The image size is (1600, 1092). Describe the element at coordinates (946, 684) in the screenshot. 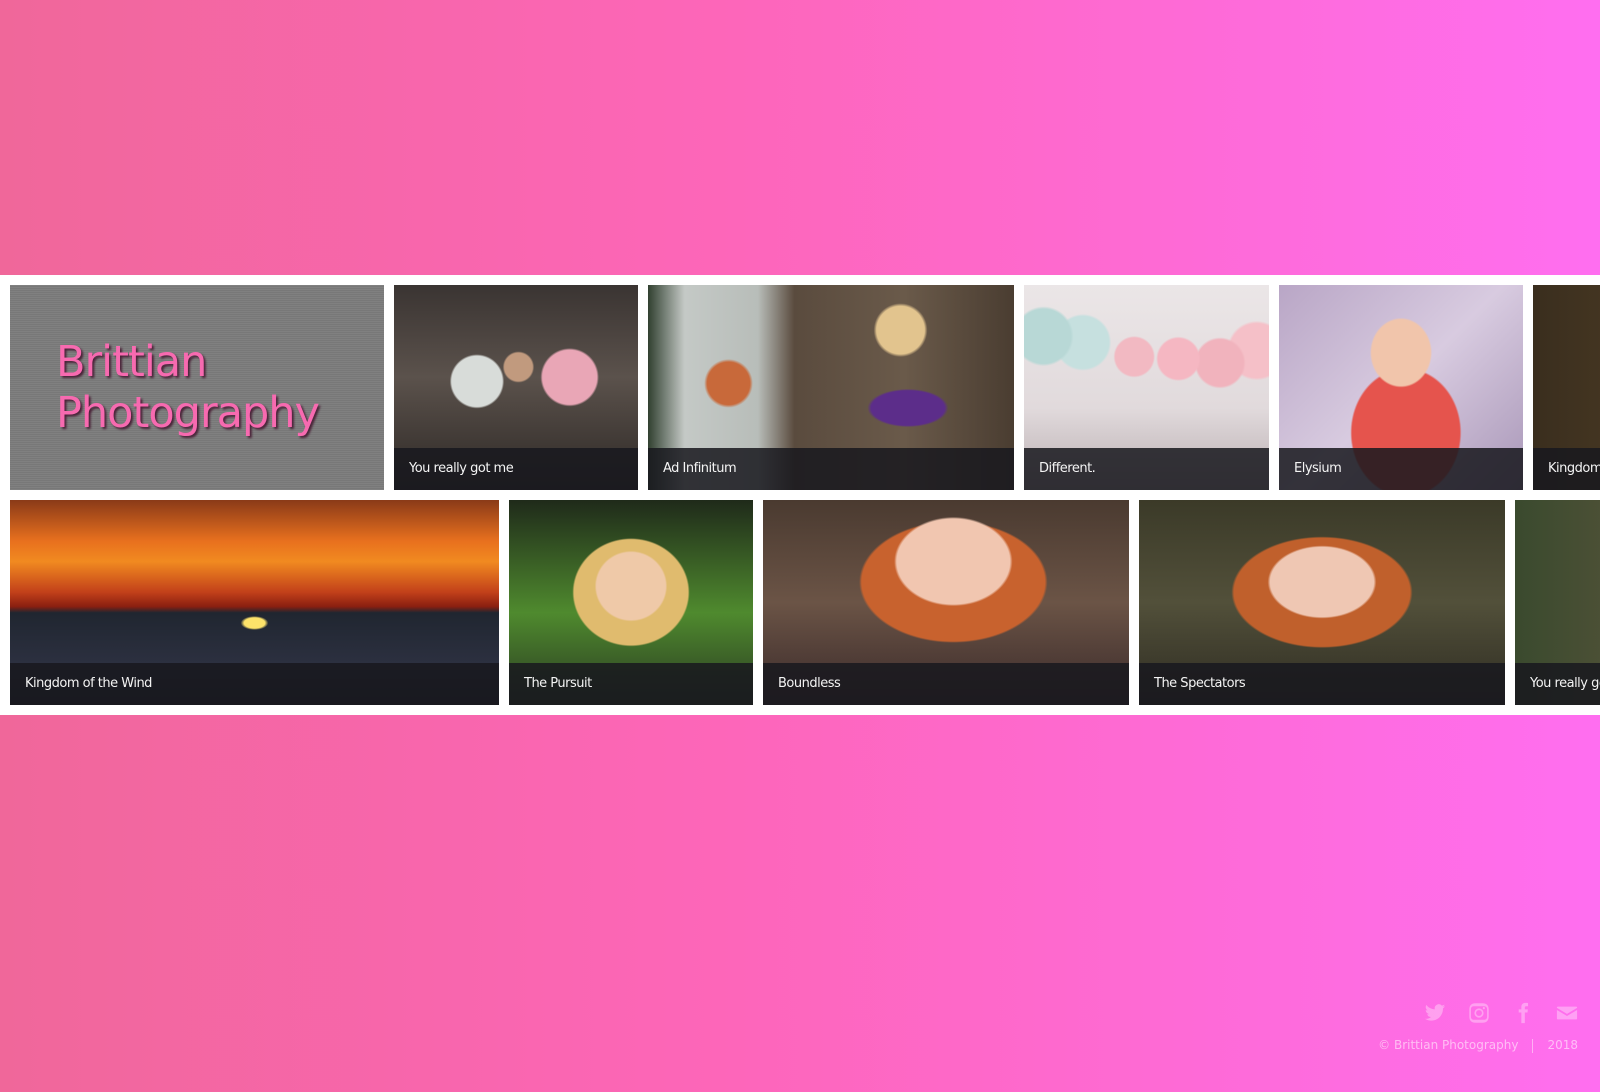

I see `gallery-item-caption: Boundless` at that location.